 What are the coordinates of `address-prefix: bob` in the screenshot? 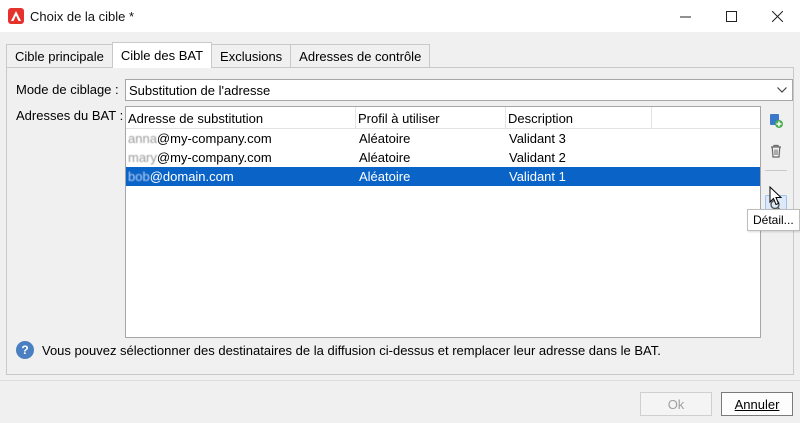 It's located at (139, 176).